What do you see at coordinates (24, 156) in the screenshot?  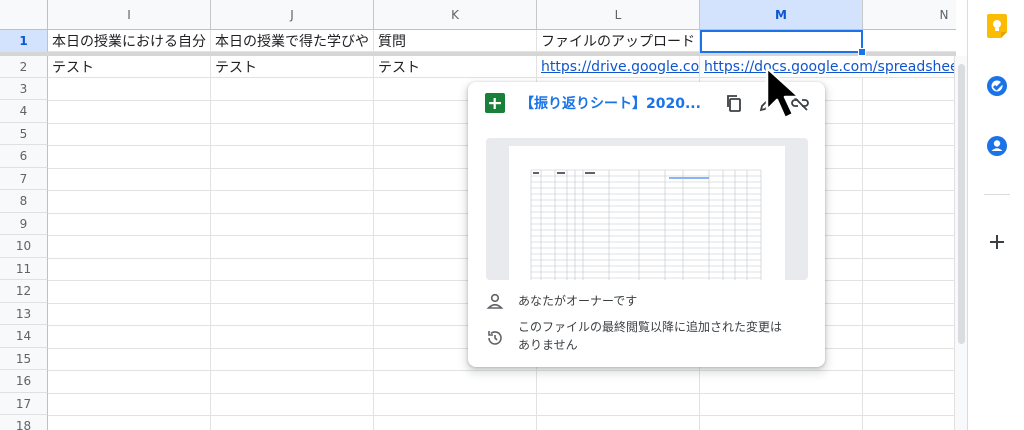 I see `row-header-6: 6` at bounding box center [24, 156].